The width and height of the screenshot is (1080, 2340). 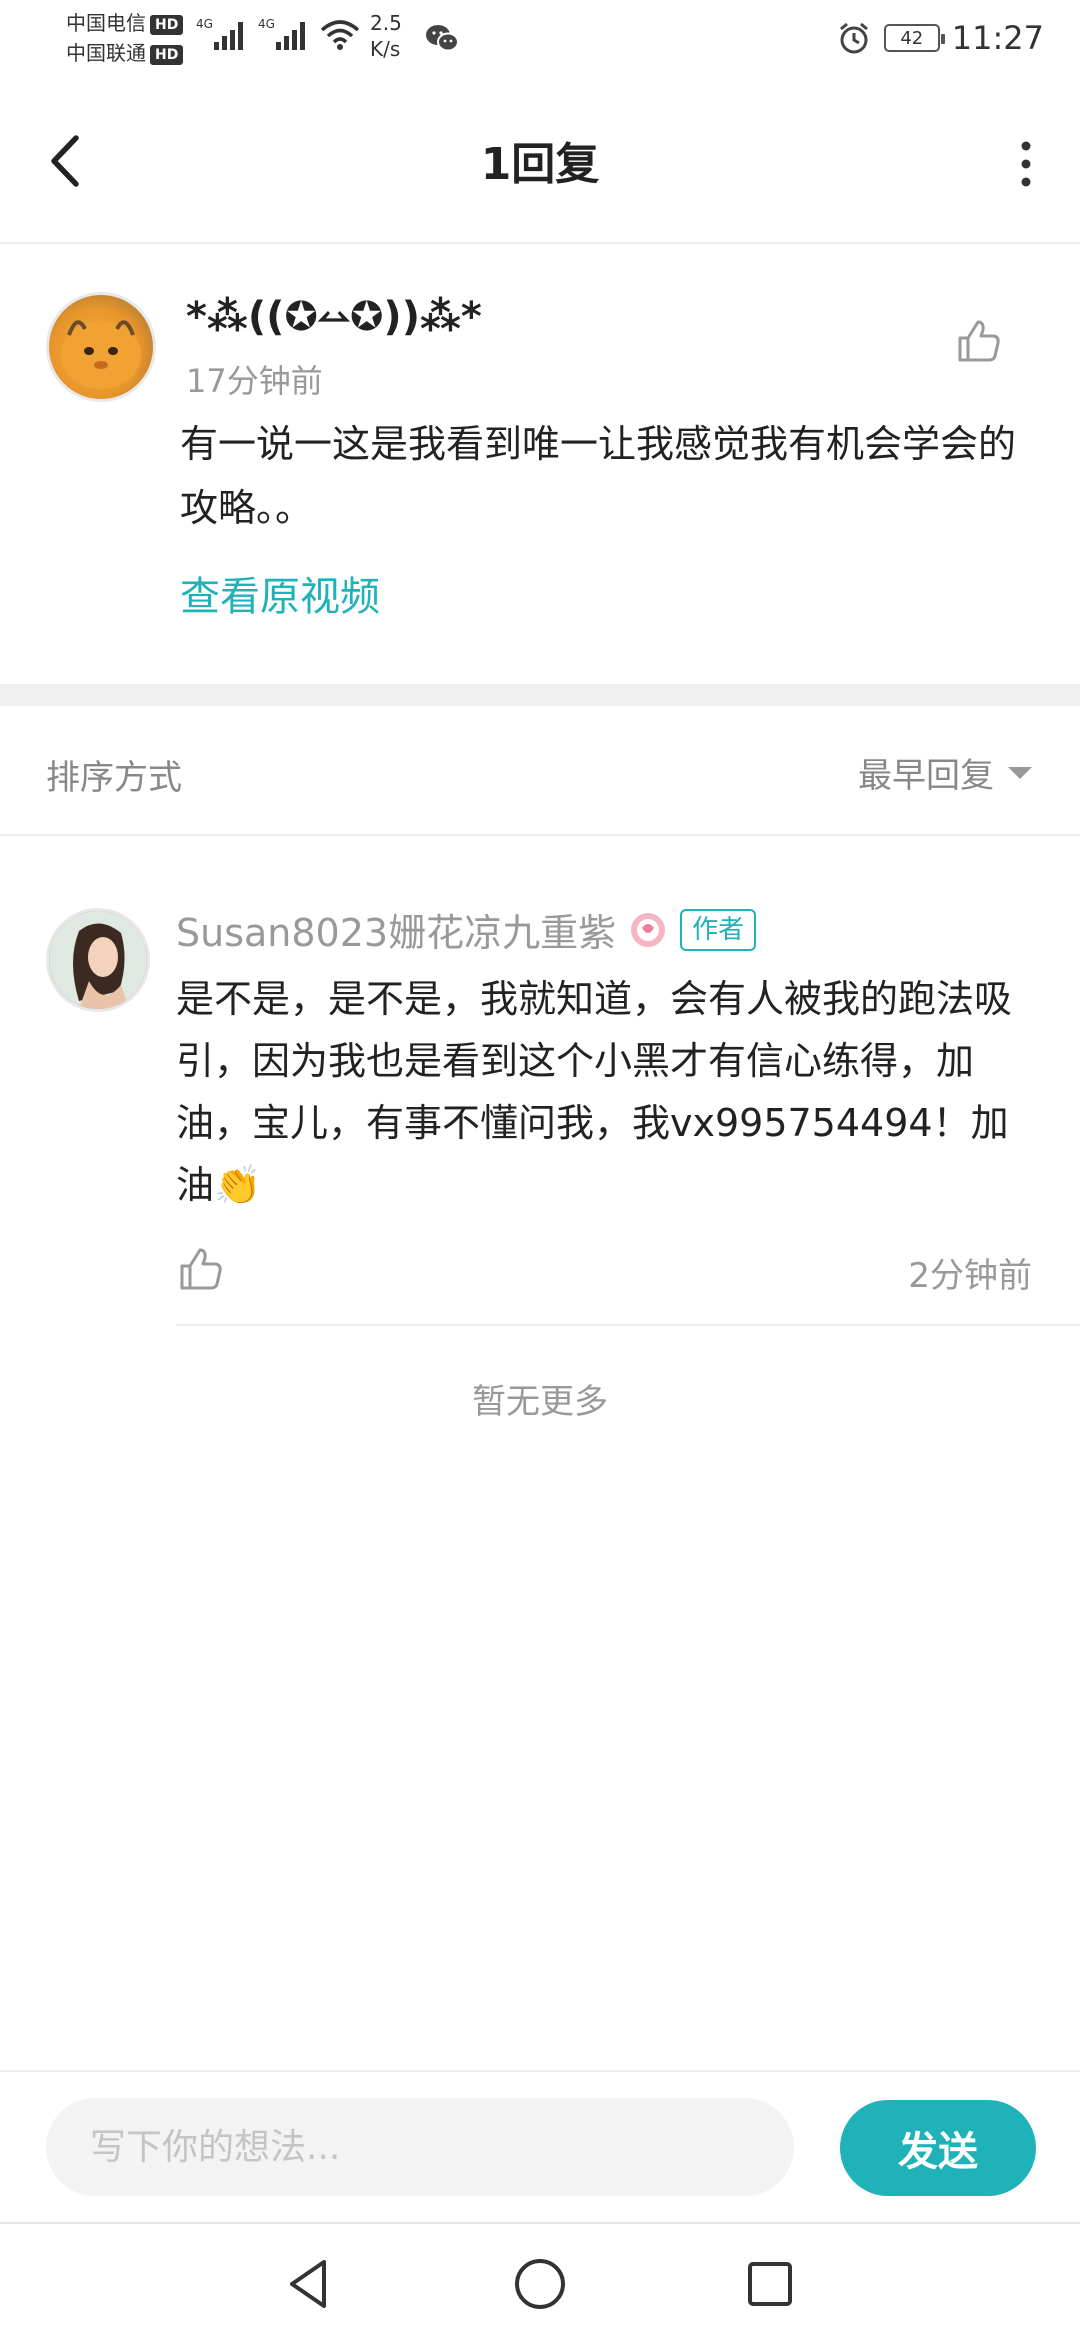 I want to click on chevron-down-icon, so click(x=1020, y=772).